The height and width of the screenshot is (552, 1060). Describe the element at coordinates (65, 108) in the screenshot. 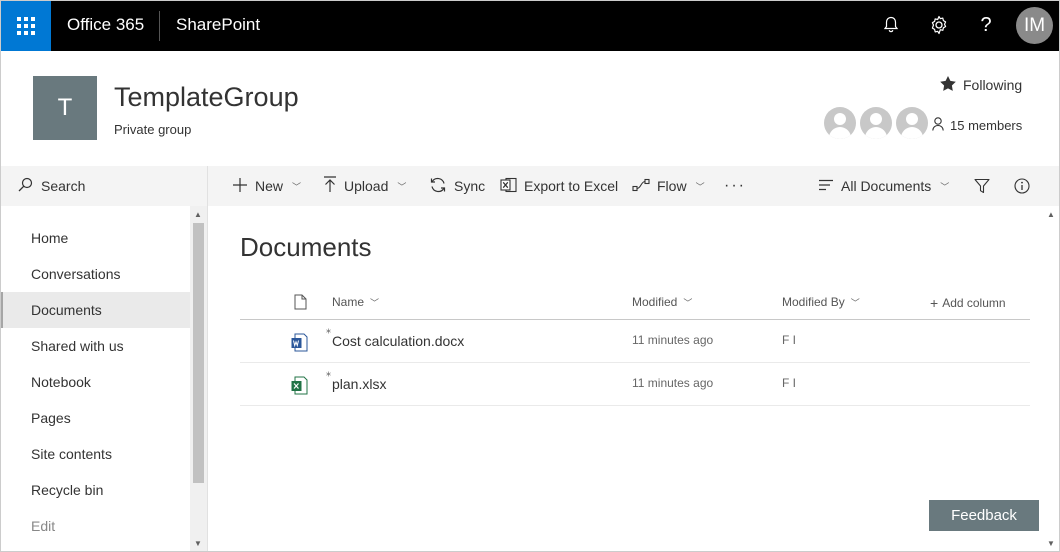

I see `site-logo: T` at that location.